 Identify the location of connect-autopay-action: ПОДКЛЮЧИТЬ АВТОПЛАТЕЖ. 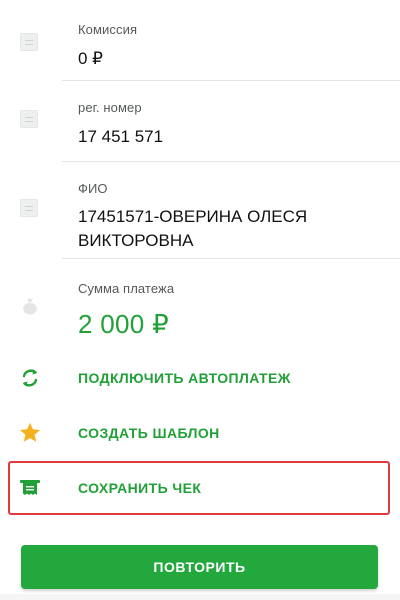
(200, 378).